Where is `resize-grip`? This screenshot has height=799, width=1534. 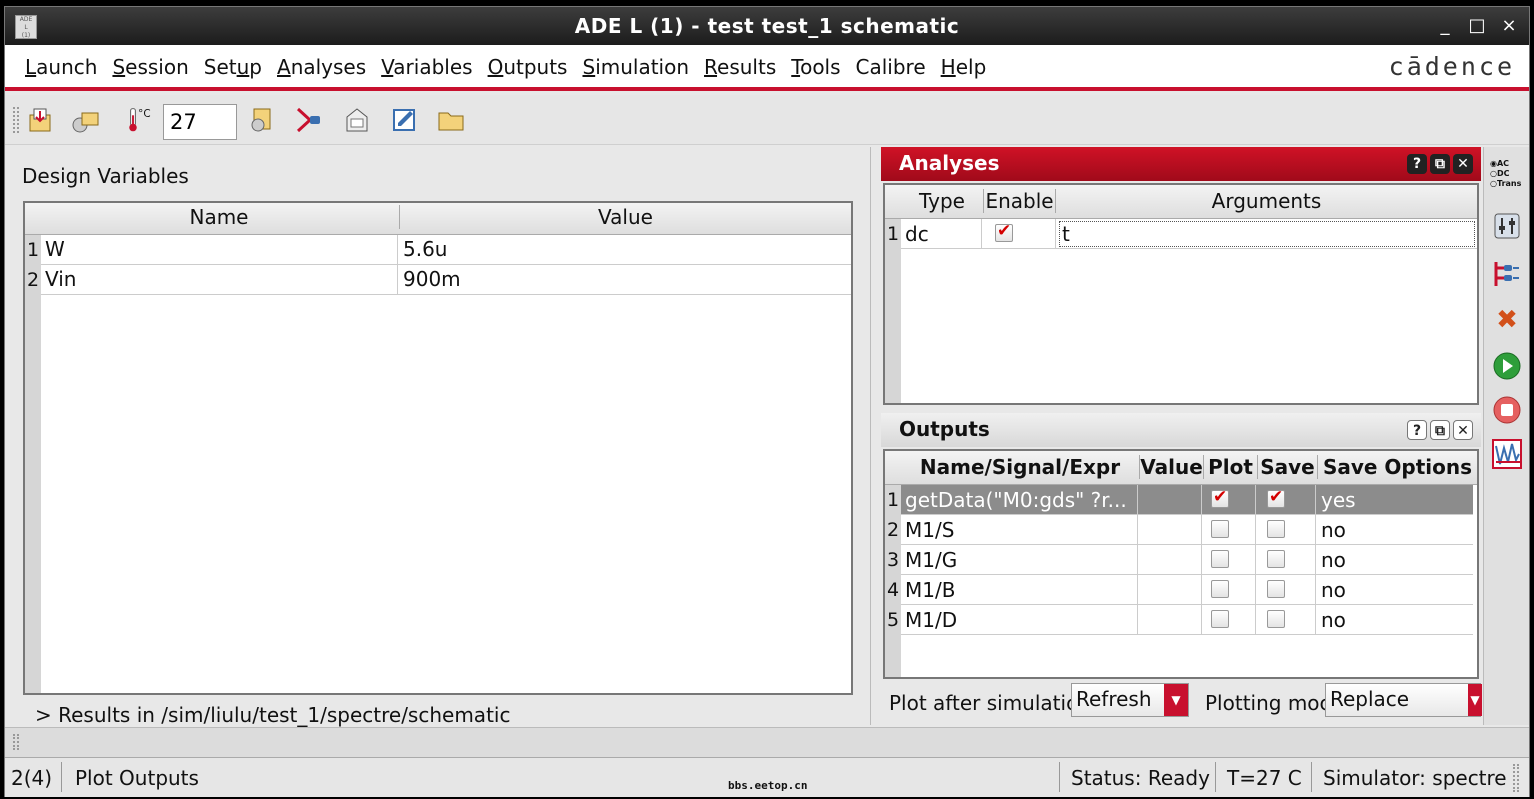
resize-grip is located at coordinates (1516, 778).